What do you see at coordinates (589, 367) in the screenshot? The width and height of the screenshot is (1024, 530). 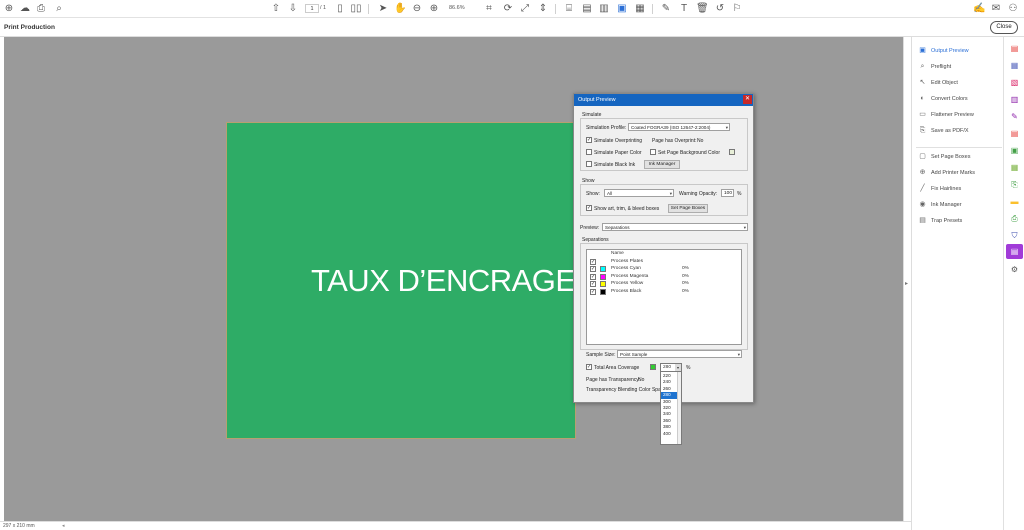 I see `tac-checkbox: ✓` at bounding box center [589, 367].